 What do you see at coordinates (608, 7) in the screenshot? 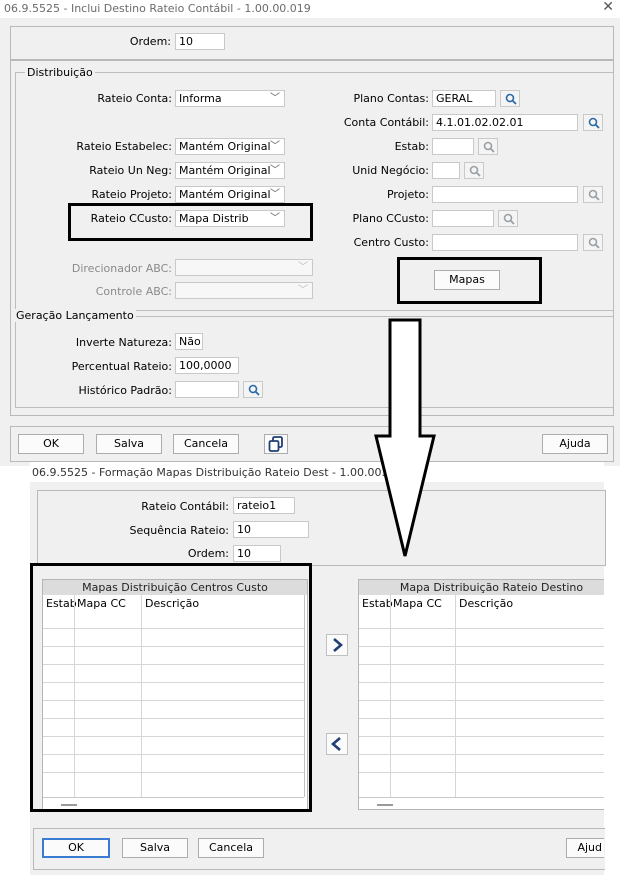
I see `close-icon: ✕` at bounding box center [608, 7].